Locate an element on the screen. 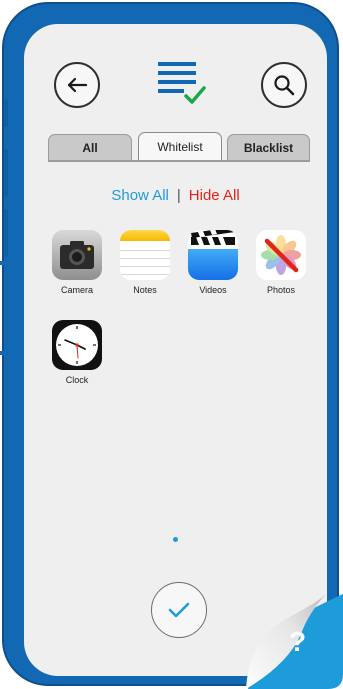 The height and width of the screenshot is (689, 343). confirm-button is located at coordinates (179, 610).